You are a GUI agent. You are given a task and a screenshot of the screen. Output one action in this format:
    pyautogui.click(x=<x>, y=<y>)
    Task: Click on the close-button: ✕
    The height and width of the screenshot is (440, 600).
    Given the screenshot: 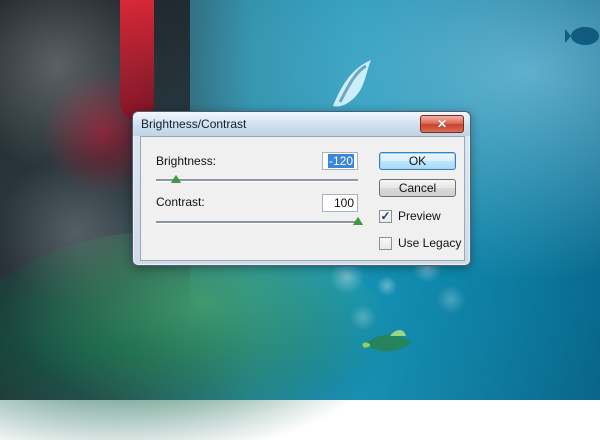 What is the action you would take?
    pyautogui.click(x=442, y=124)
    